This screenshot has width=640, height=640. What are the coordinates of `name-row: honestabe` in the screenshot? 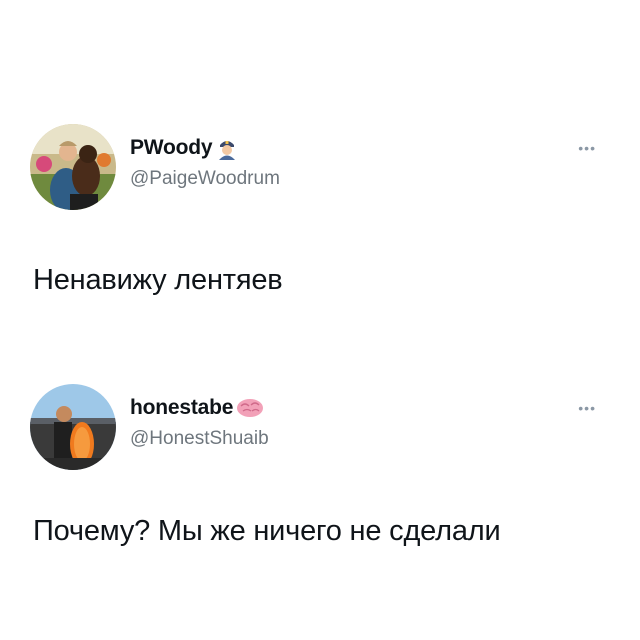 It's located at (197, 408).